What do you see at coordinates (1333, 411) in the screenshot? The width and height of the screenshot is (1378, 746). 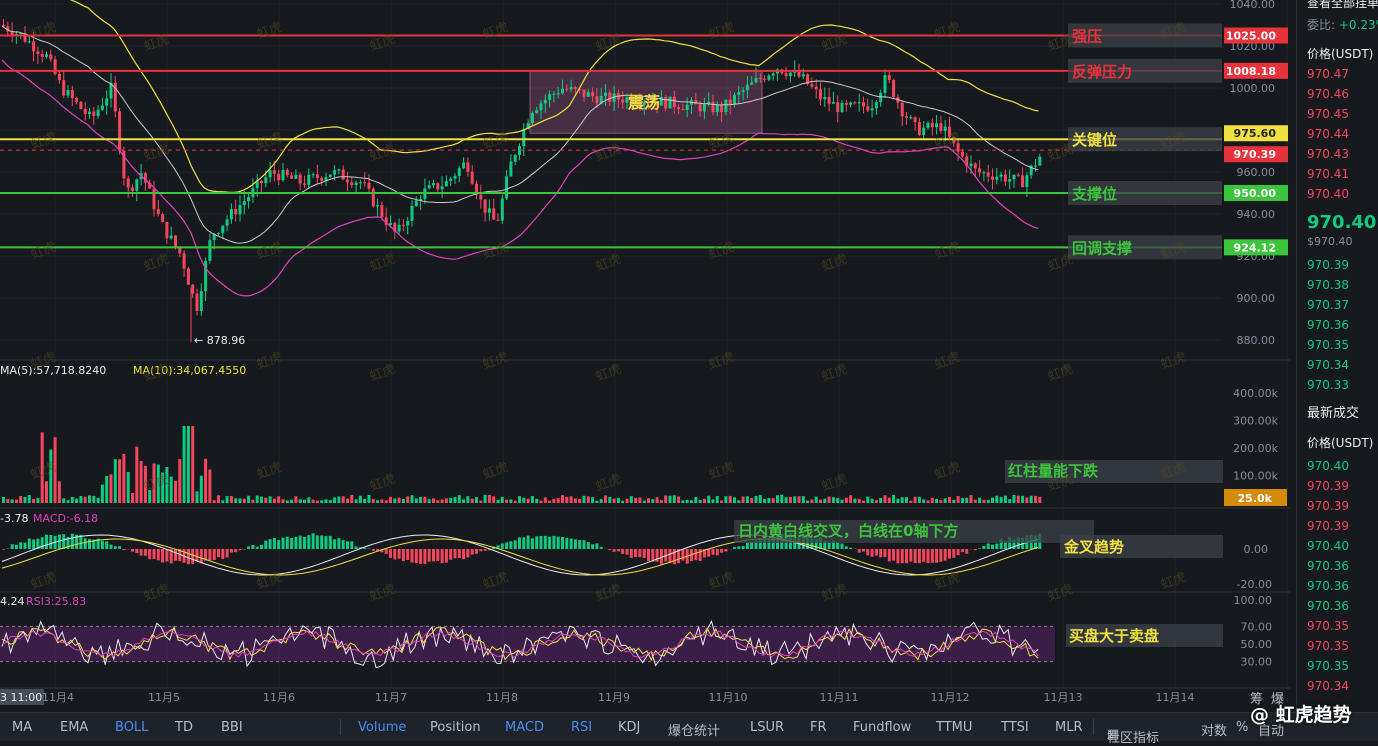 I see `trades-title: 最新成交` at bounding box center [1333, 411].